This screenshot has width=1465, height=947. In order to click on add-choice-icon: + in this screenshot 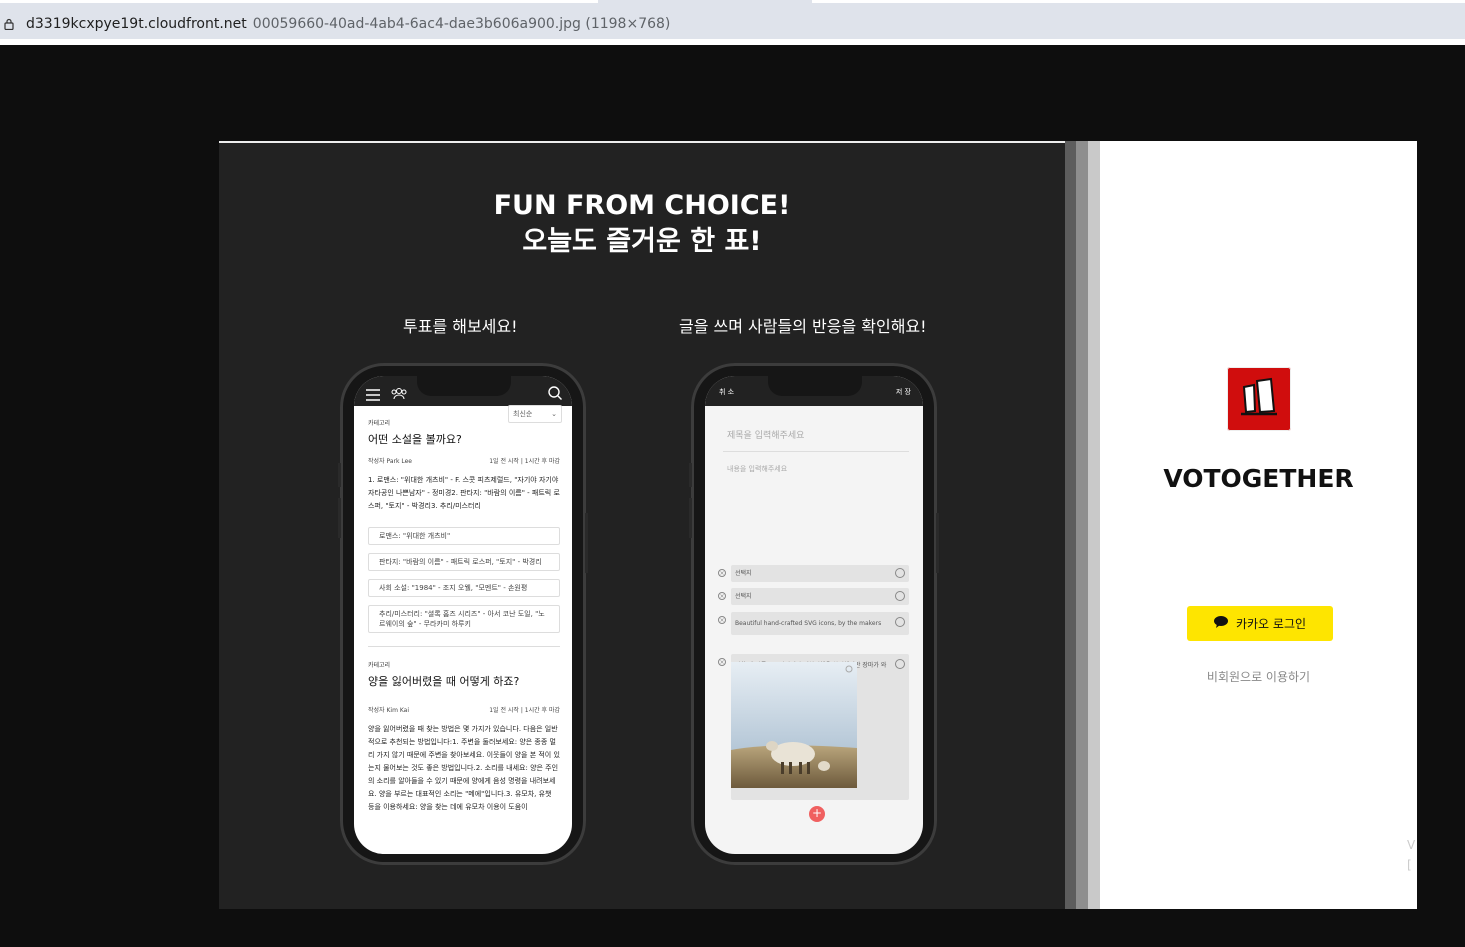, I will do `click(817, 814)`.